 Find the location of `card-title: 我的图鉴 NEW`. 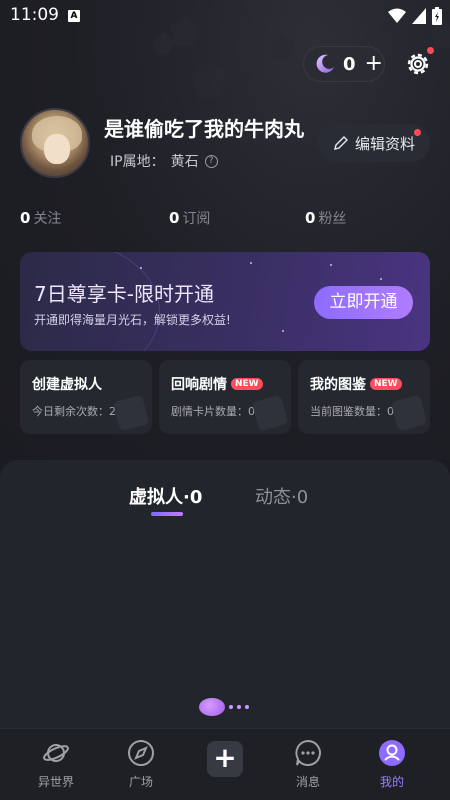

card-title: 我的图鉴 NEW is located at coordinates (356, 384).